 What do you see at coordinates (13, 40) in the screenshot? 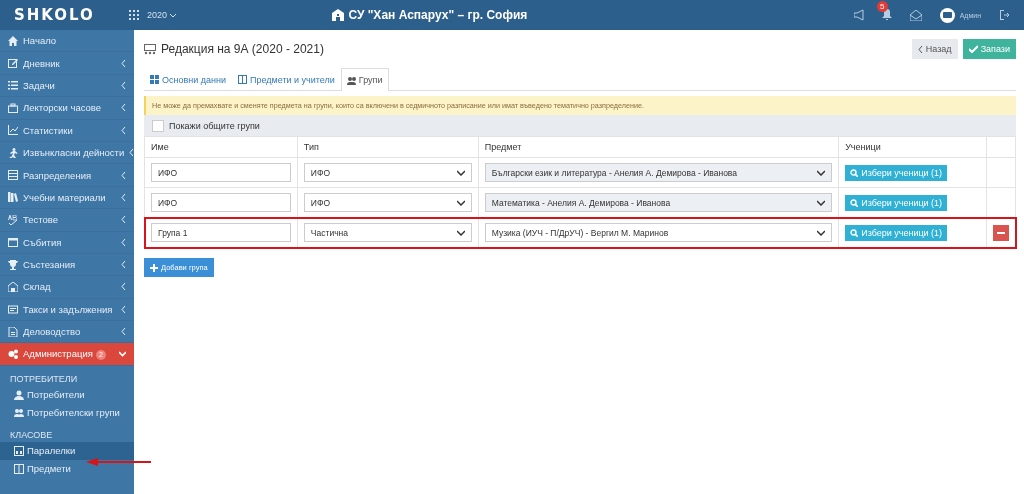
I see `home-icon` at bounding box center [13, 40].